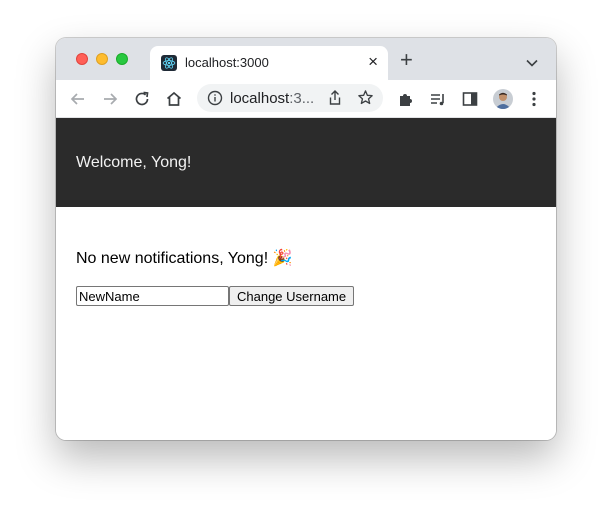 This screenshot has width=612, height=515. Describe the element at coordinates (215, 100) in the screenshot. I see `site-info-icon` at that location.